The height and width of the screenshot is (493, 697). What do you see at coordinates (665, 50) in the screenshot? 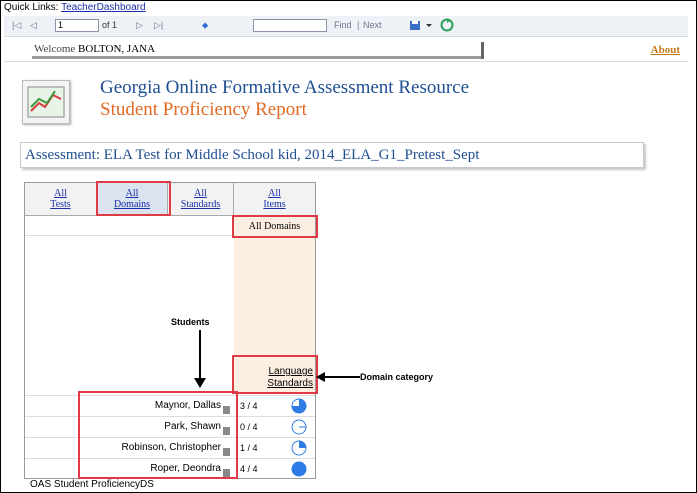
I see `about-link: About` at bounding box center [665, 50].